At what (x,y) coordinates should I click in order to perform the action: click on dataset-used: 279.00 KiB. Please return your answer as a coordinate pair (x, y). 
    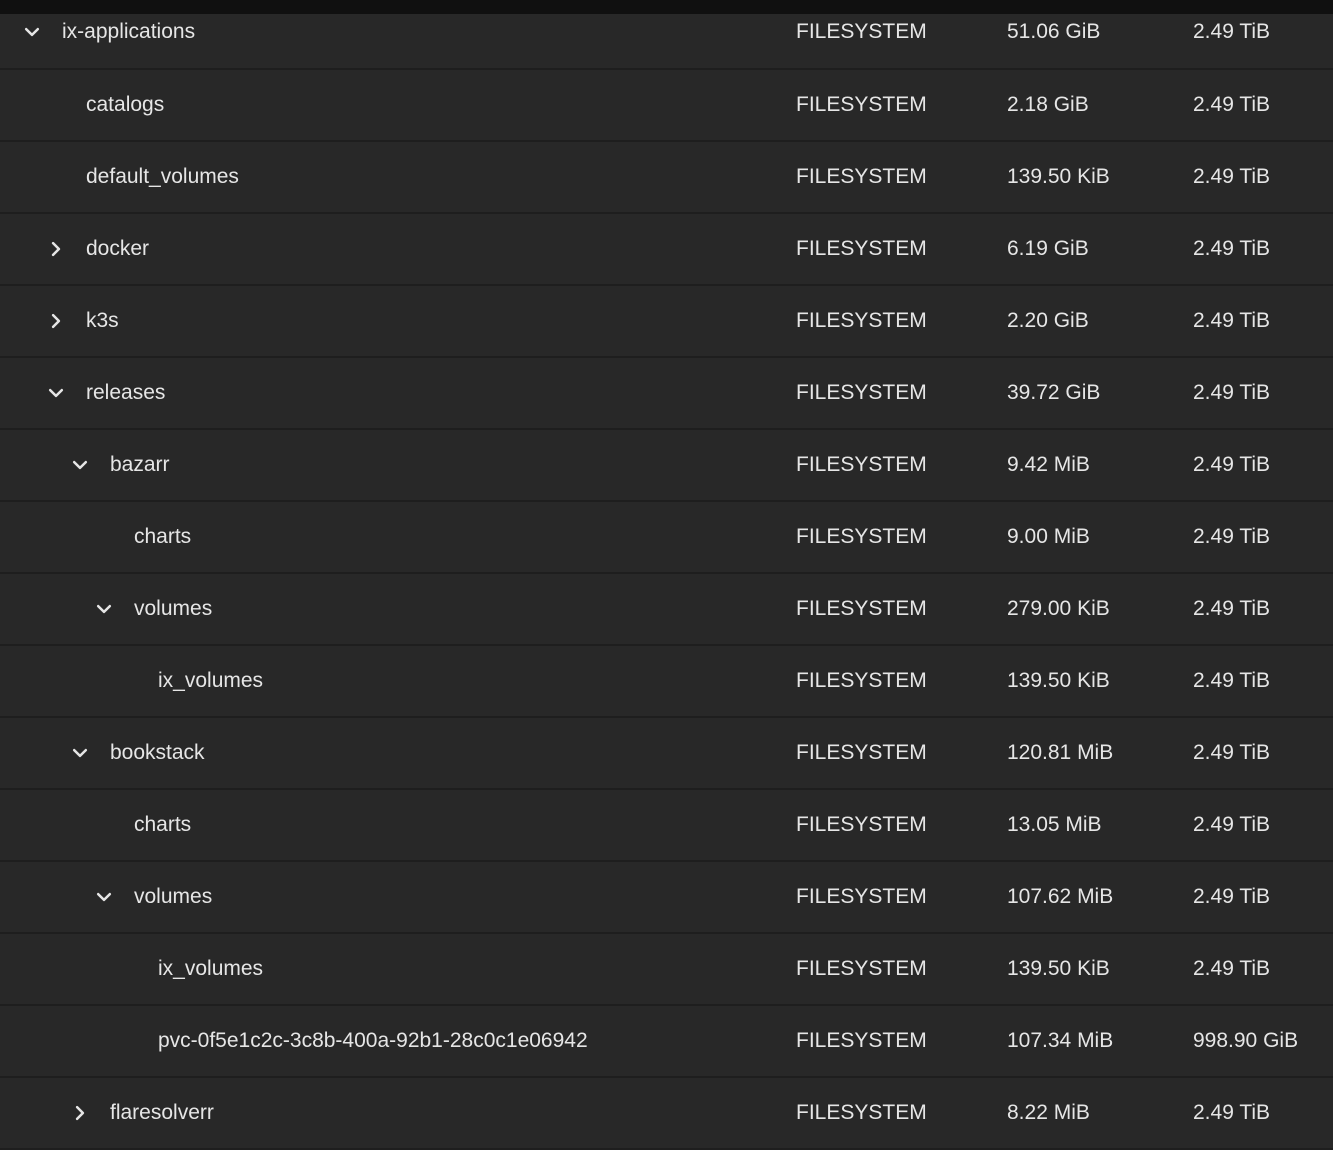
    Looking at the image, I should click on (1058, 608).